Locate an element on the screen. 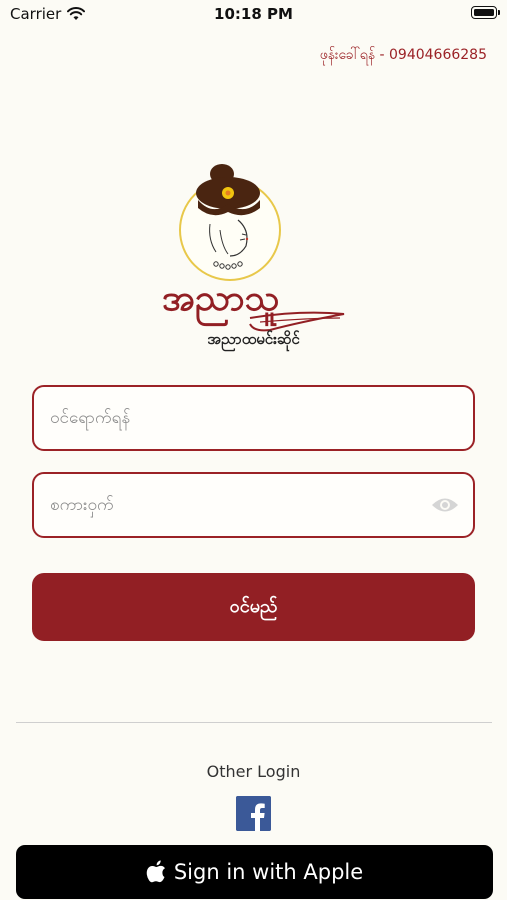 The width and height of the screenshot is (507, 900). apple-signin-button: Sign in with Apple is located at coordinates (254, 872).